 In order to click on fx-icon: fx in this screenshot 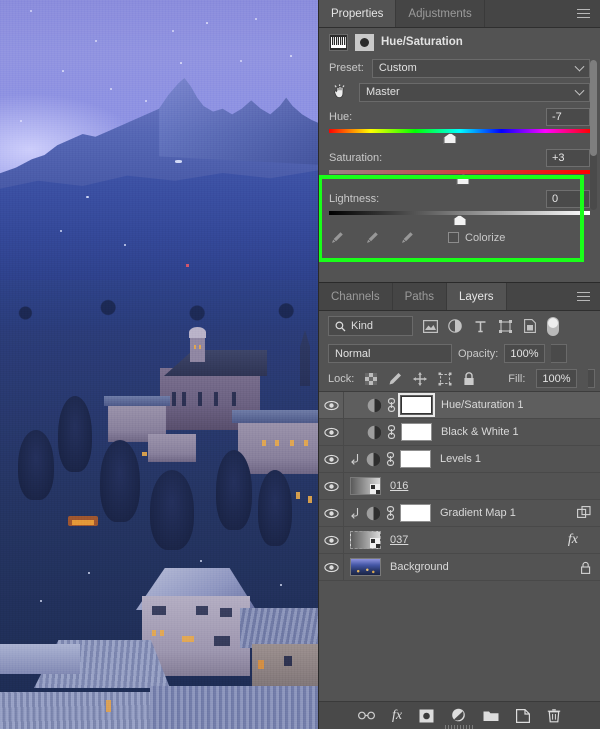, I will do `click(573, 540)`.